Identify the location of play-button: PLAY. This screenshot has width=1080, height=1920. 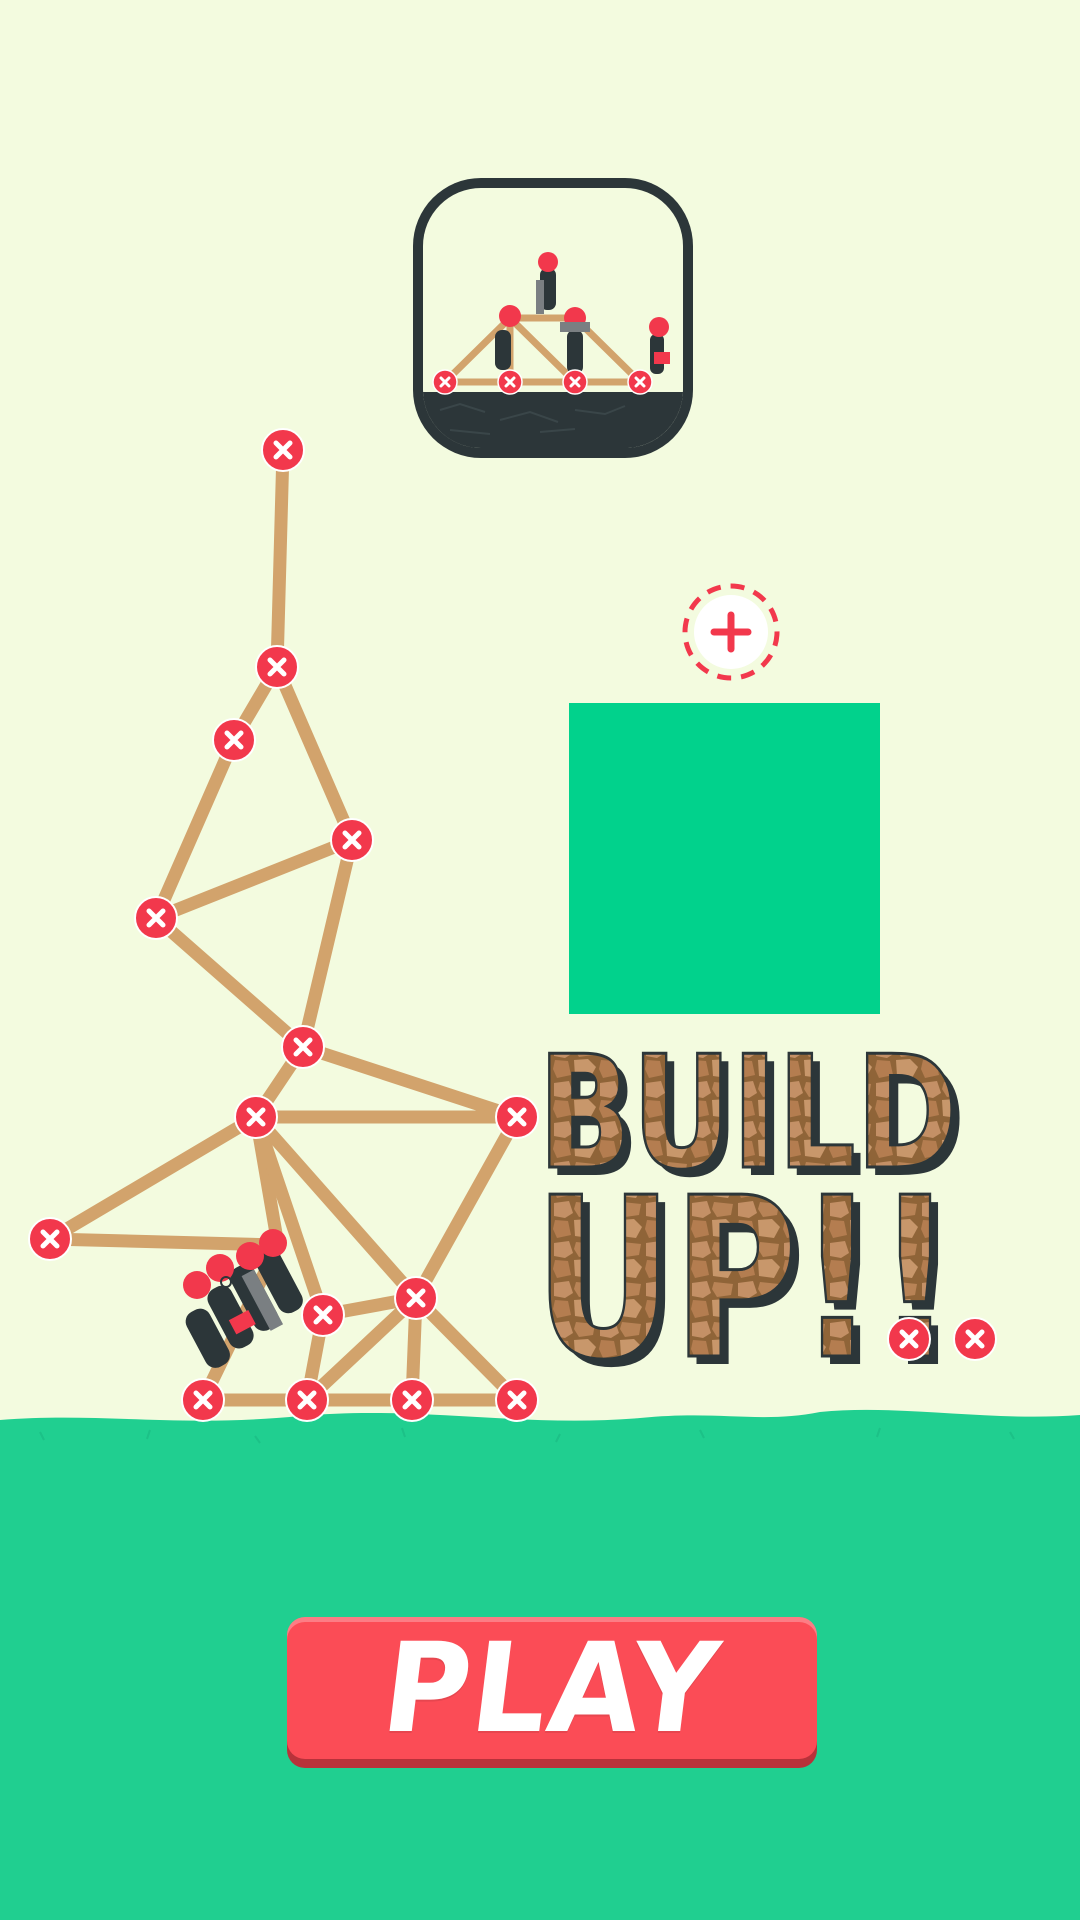
(552, 1688).